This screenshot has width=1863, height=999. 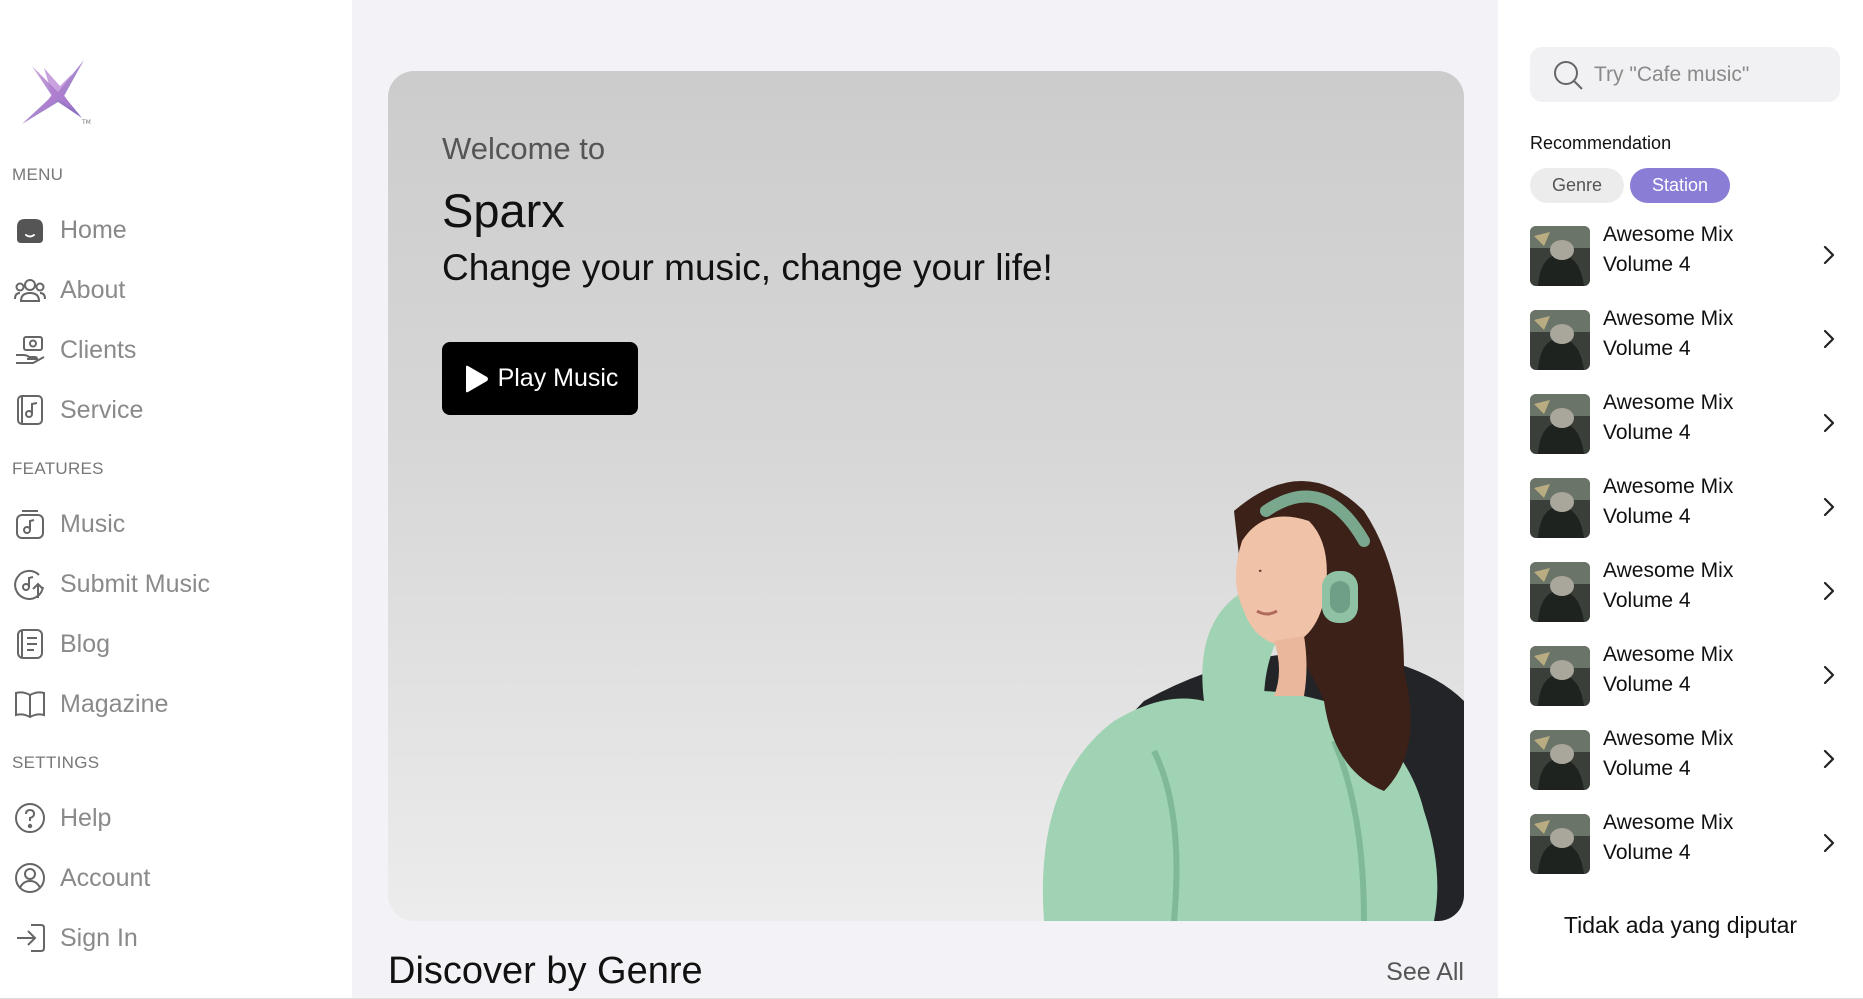 I want to click on sidebar-item-label: Submit Music, so click(x=135, y=583).